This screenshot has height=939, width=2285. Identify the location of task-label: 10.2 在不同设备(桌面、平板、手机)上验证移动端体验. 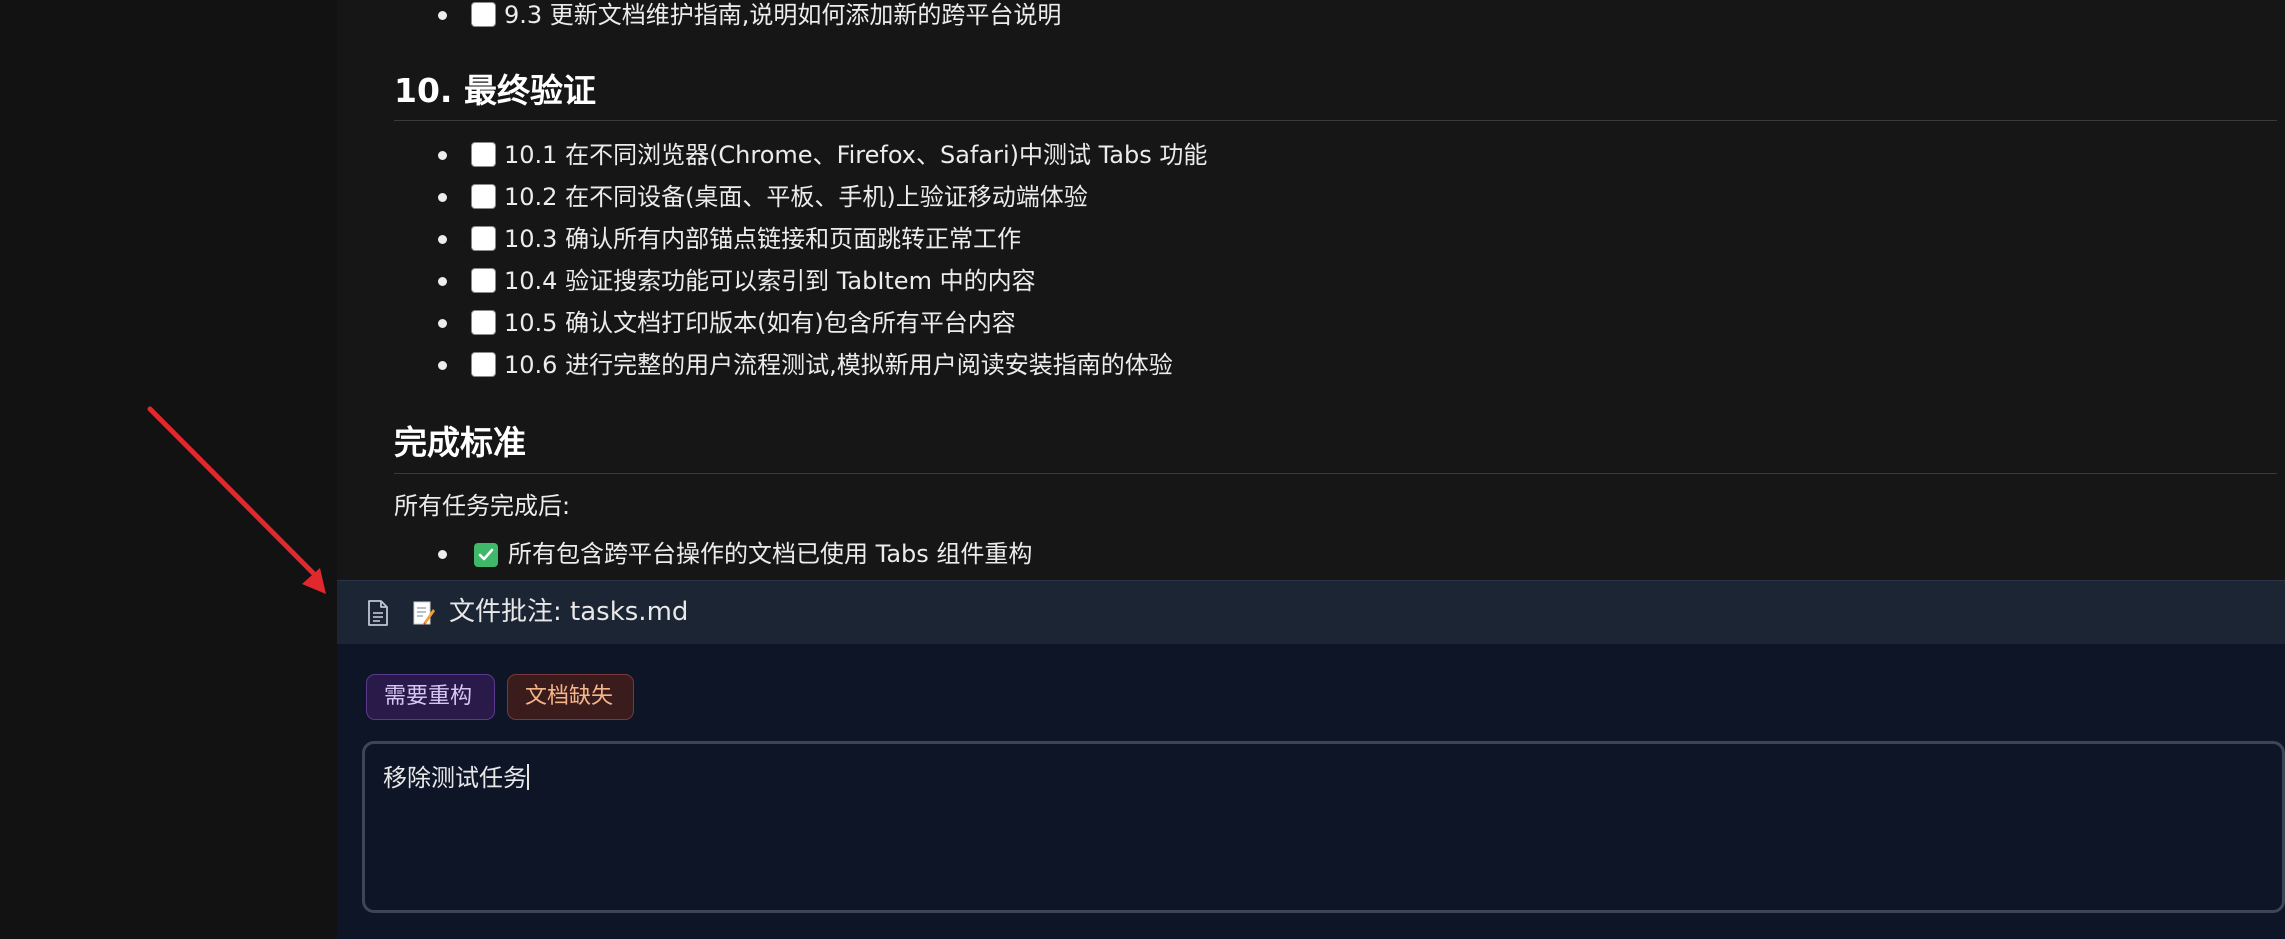
(796, 197).